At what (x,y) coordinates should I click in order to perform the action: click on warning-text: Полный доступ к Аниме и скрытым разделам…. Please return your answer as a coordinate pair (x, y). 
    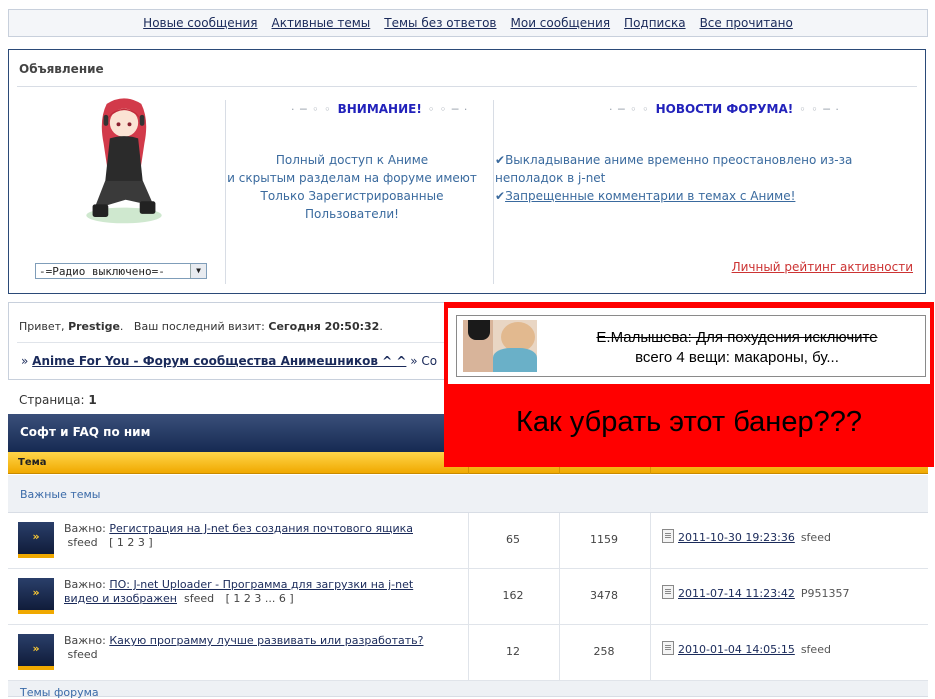
    Looking at the image, I should click on (352, 187).